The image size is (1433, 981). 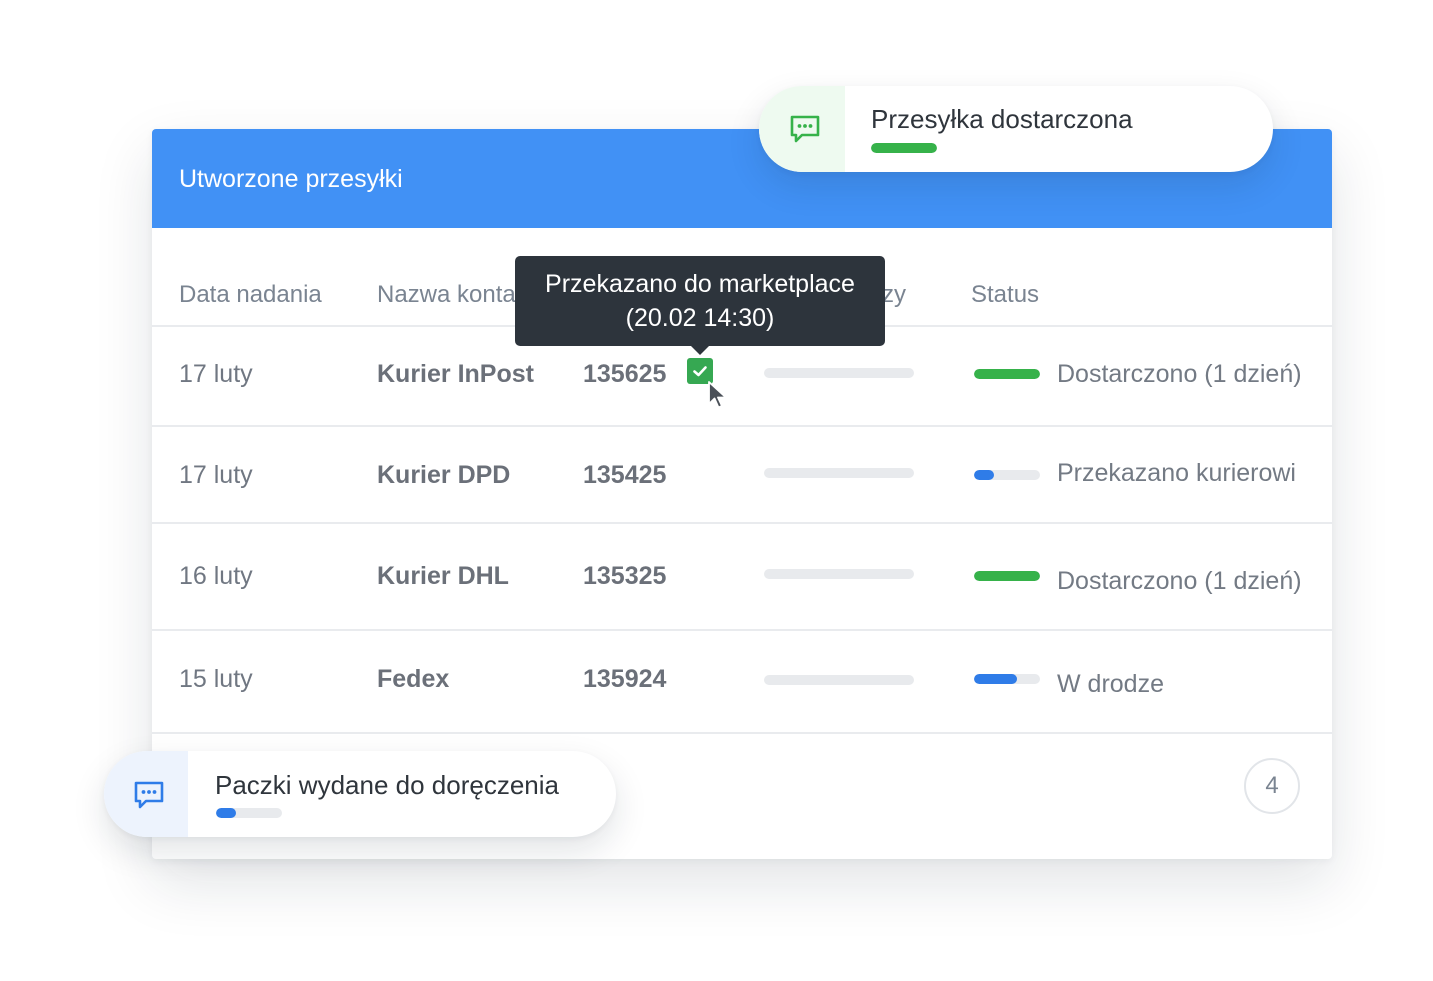 What do you see at coordinates (216, 679) in the screenshot?
I see `row-date: 15 luty` at bounding box center [216, 679].